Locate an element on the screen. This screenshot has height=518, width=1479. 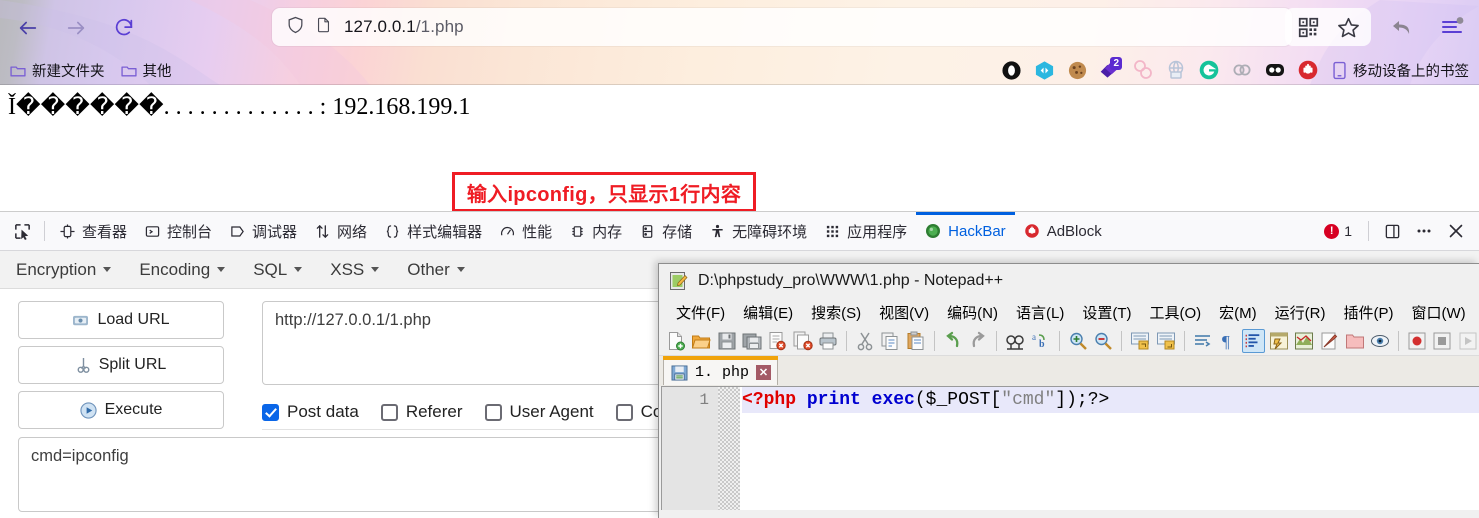
indent-guide-icon is located at coordinates (1253, 340).